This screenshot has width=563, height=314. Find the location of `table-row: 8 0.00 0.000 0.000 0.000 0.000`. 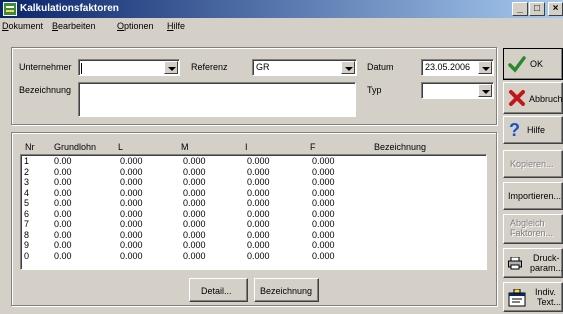

table-row: 8 0.00 0.000 0.000 0.000 0.000 is located at coordinates (250, 235).